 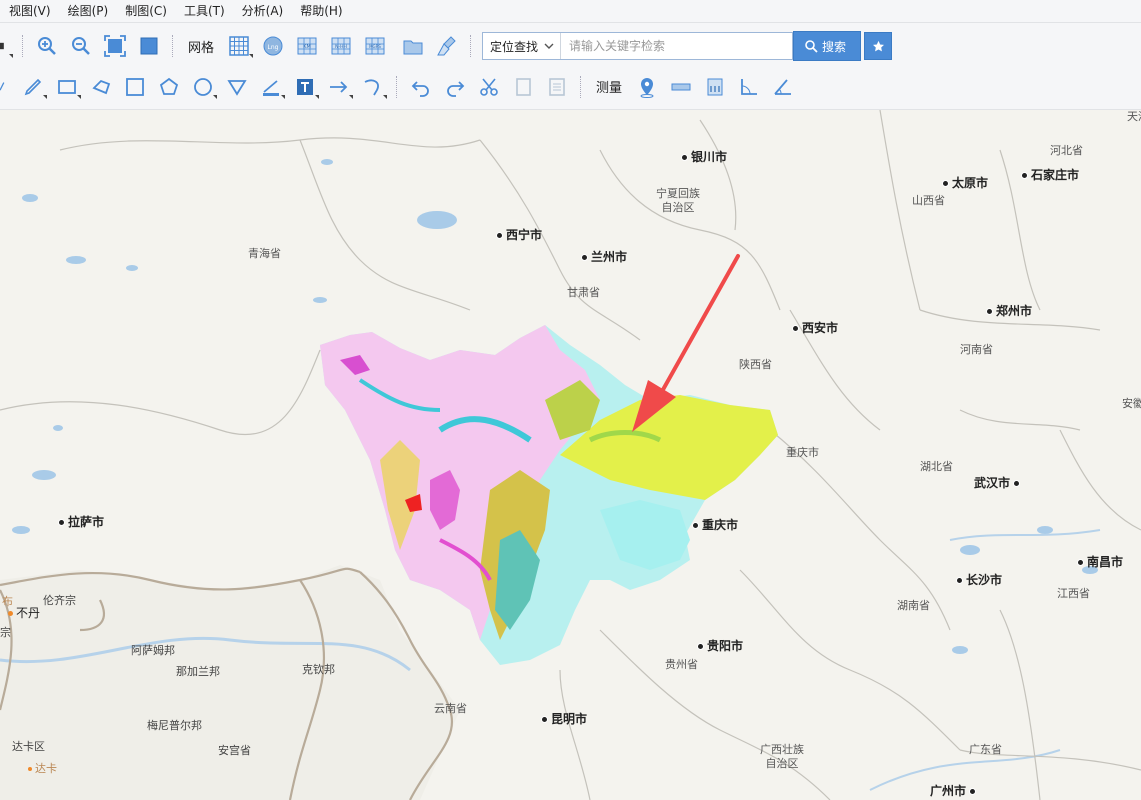 I want to click on search-type-select: 定位查找, so click(x=522, y=46).